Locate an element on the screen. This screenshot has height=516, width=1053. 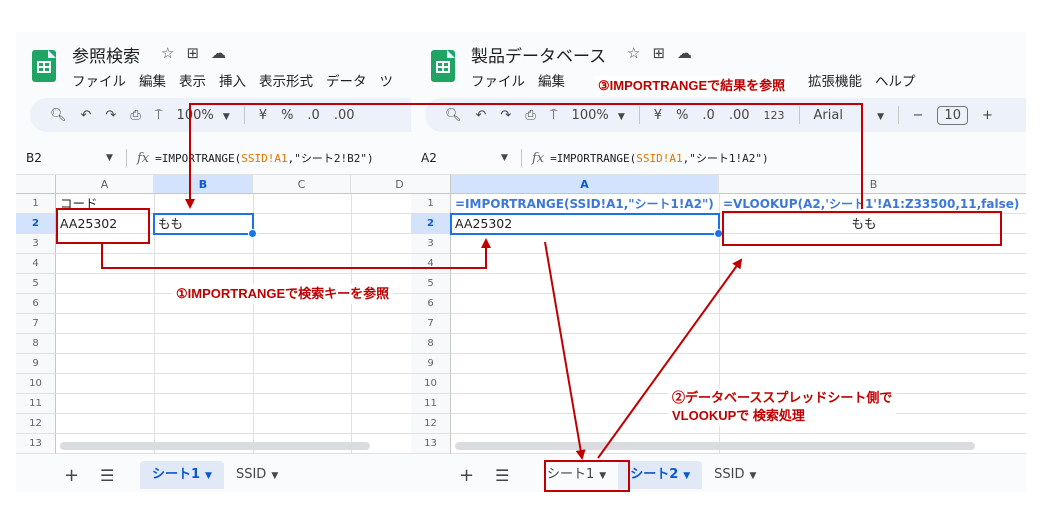
name-box: A2 is located at coordinates (456, 158).